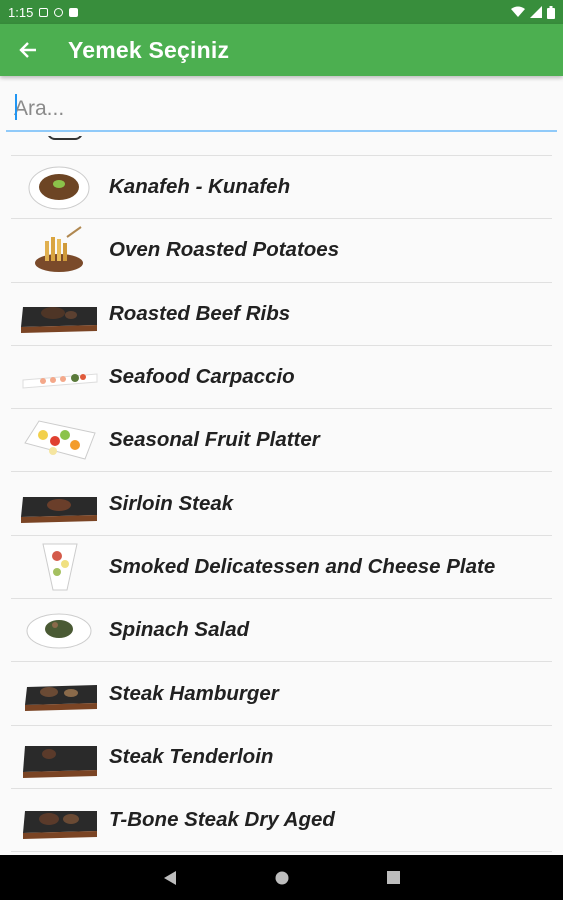  I want to click on notification-icon, so click(44, 12).